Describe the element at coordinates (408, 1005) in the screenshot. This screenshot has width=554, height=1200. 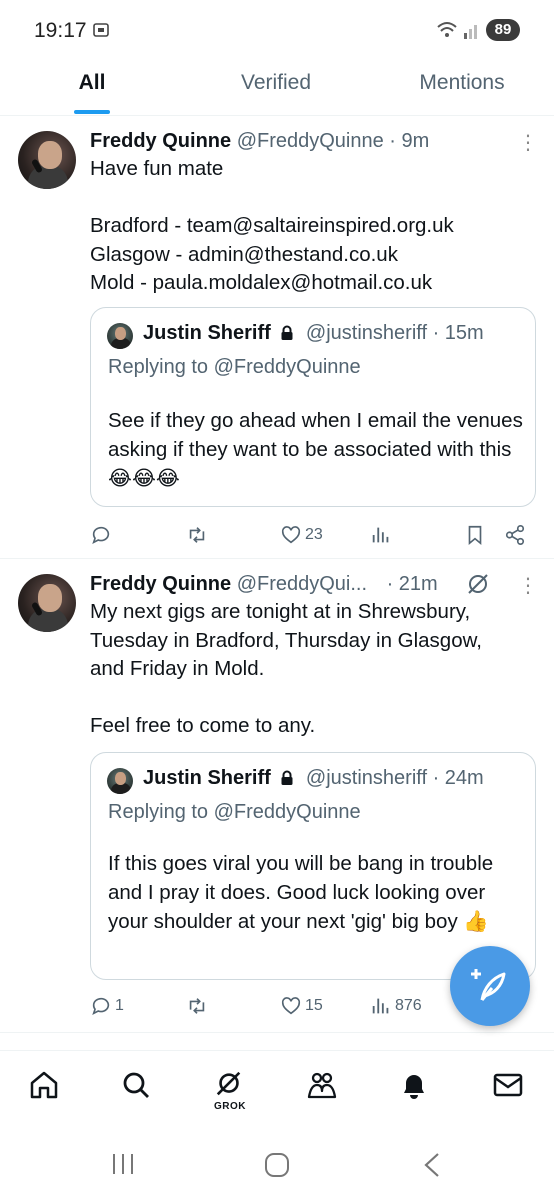
I see `views-count: 876` at that location.